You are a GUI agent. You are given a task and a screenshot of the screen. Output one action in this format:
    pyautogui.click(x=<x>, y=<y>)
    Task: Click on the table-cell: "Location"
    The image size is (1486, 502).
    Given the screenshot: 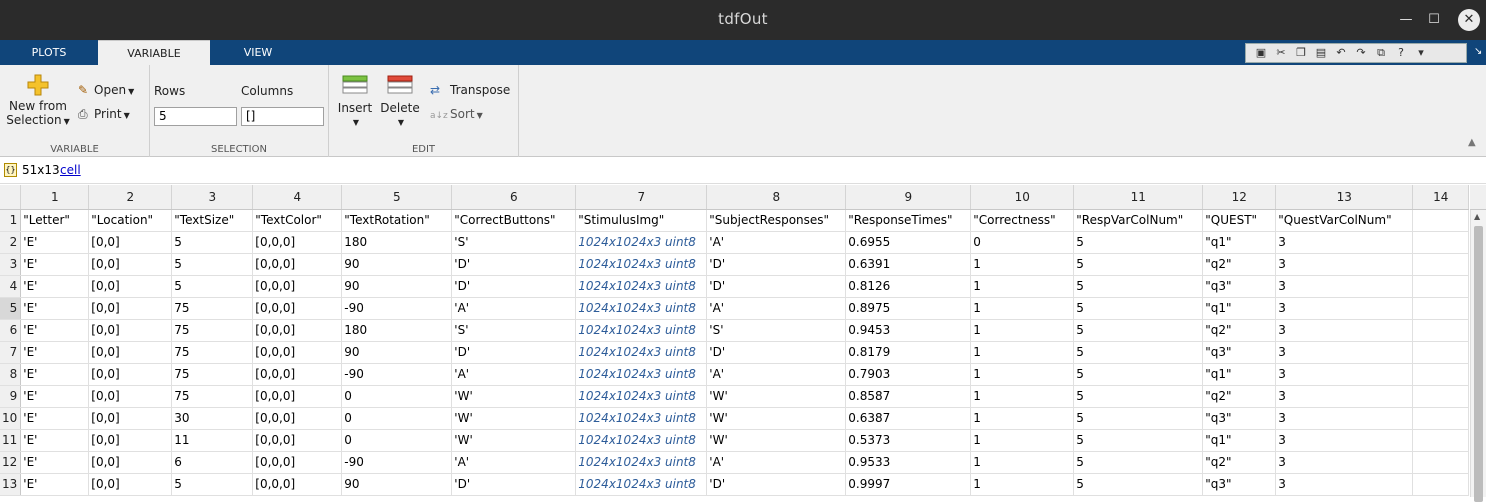 What is the action you would take?
    pyautogui.click(x=130, y=220)
    